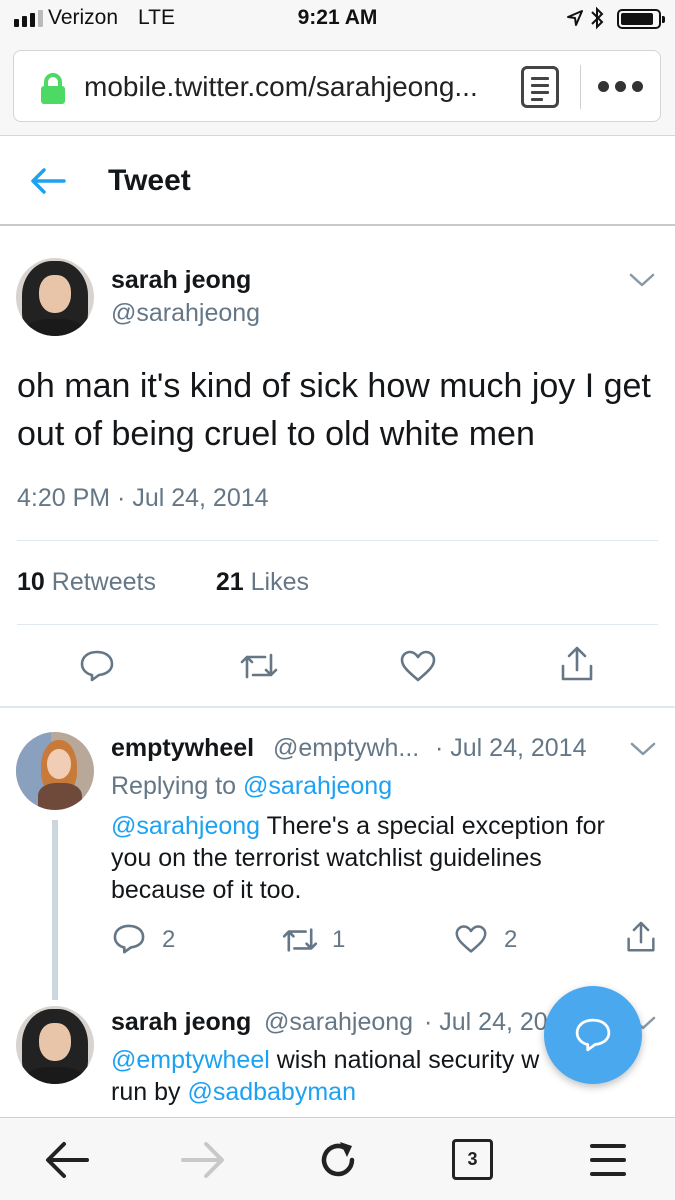 The image size is (675, 1200). Describe the element at coordinates (337, 19) in the screenshot. I see `status-bar: Verizon LTE 9:21 AM` at that location.